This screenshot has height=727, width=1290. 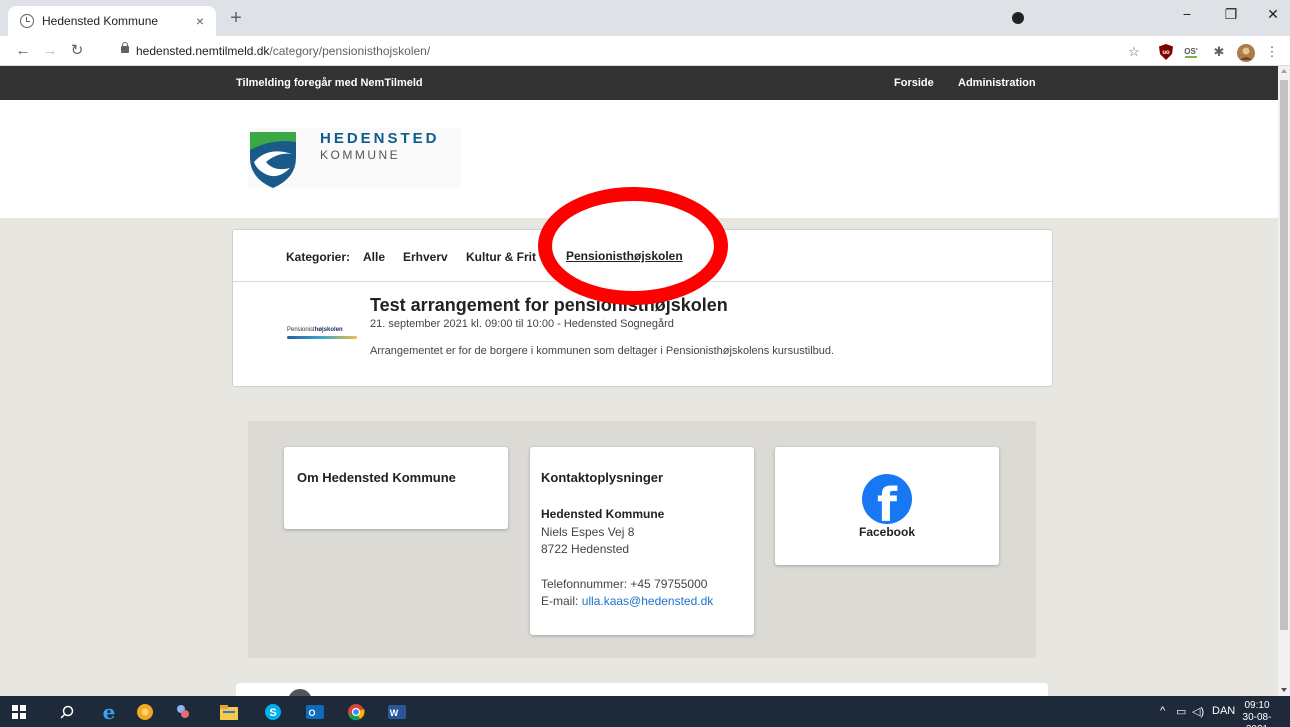 What do you see at coordinates (374, 257) in the screenshot?
I see `category-alle: Alle` at bounding box center [374, 257].